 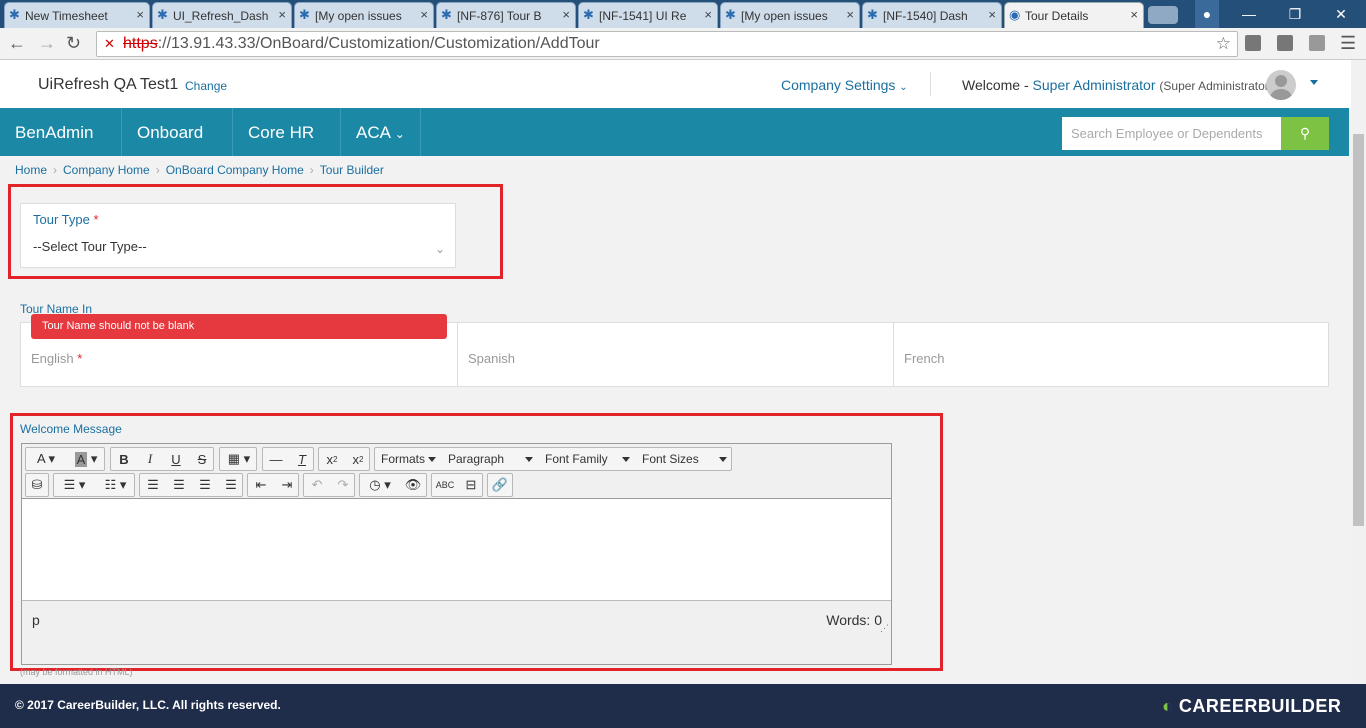 I want to click on font-family-dropdown: Font Family, so click(x=587, y=459).